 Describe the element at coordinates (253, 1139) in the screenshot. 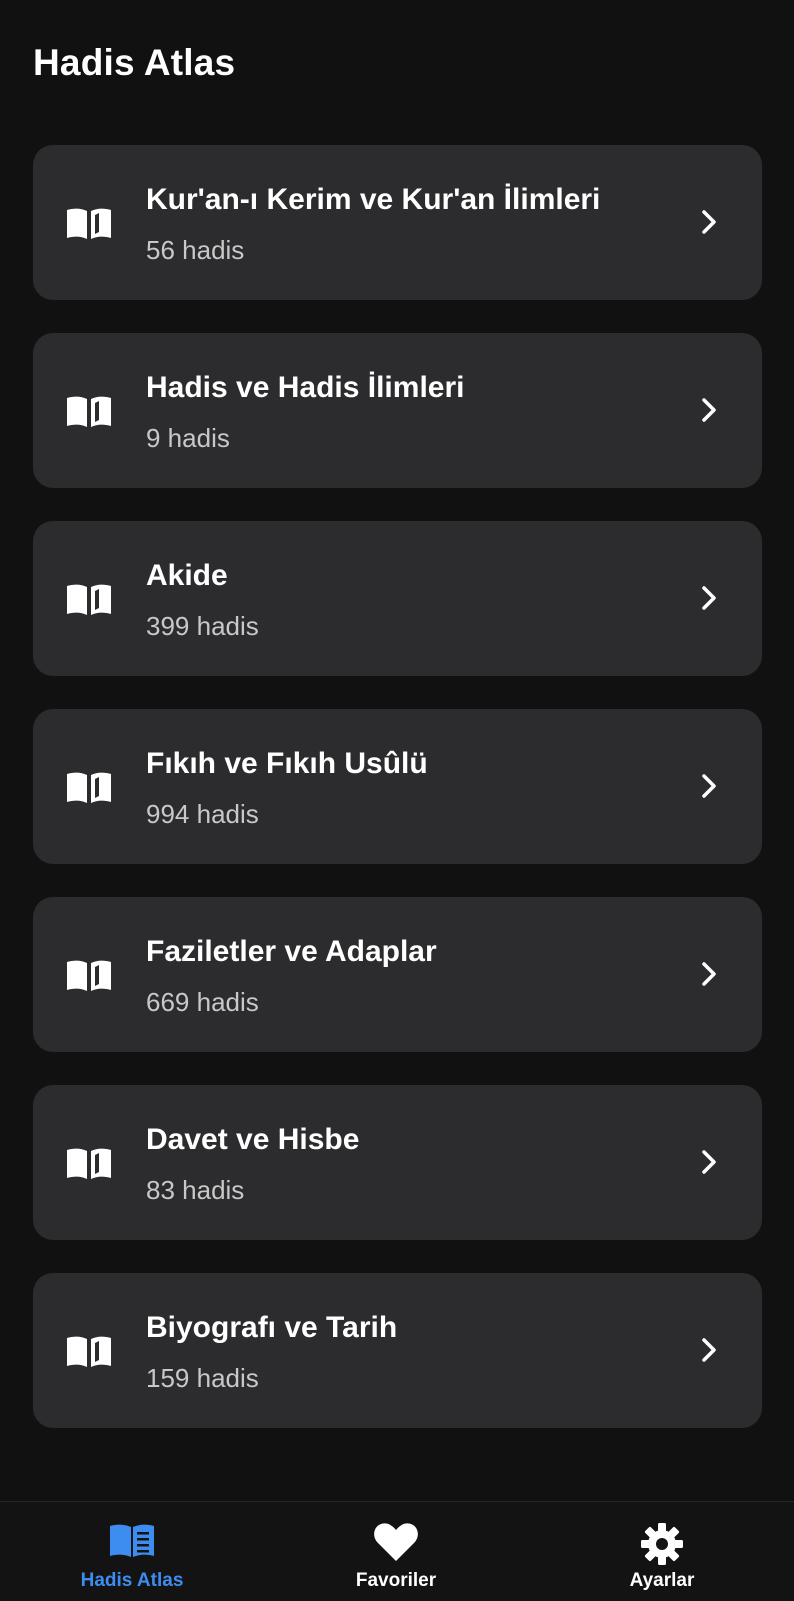

I see `category-title: Davet ve Hisbe` at that location.